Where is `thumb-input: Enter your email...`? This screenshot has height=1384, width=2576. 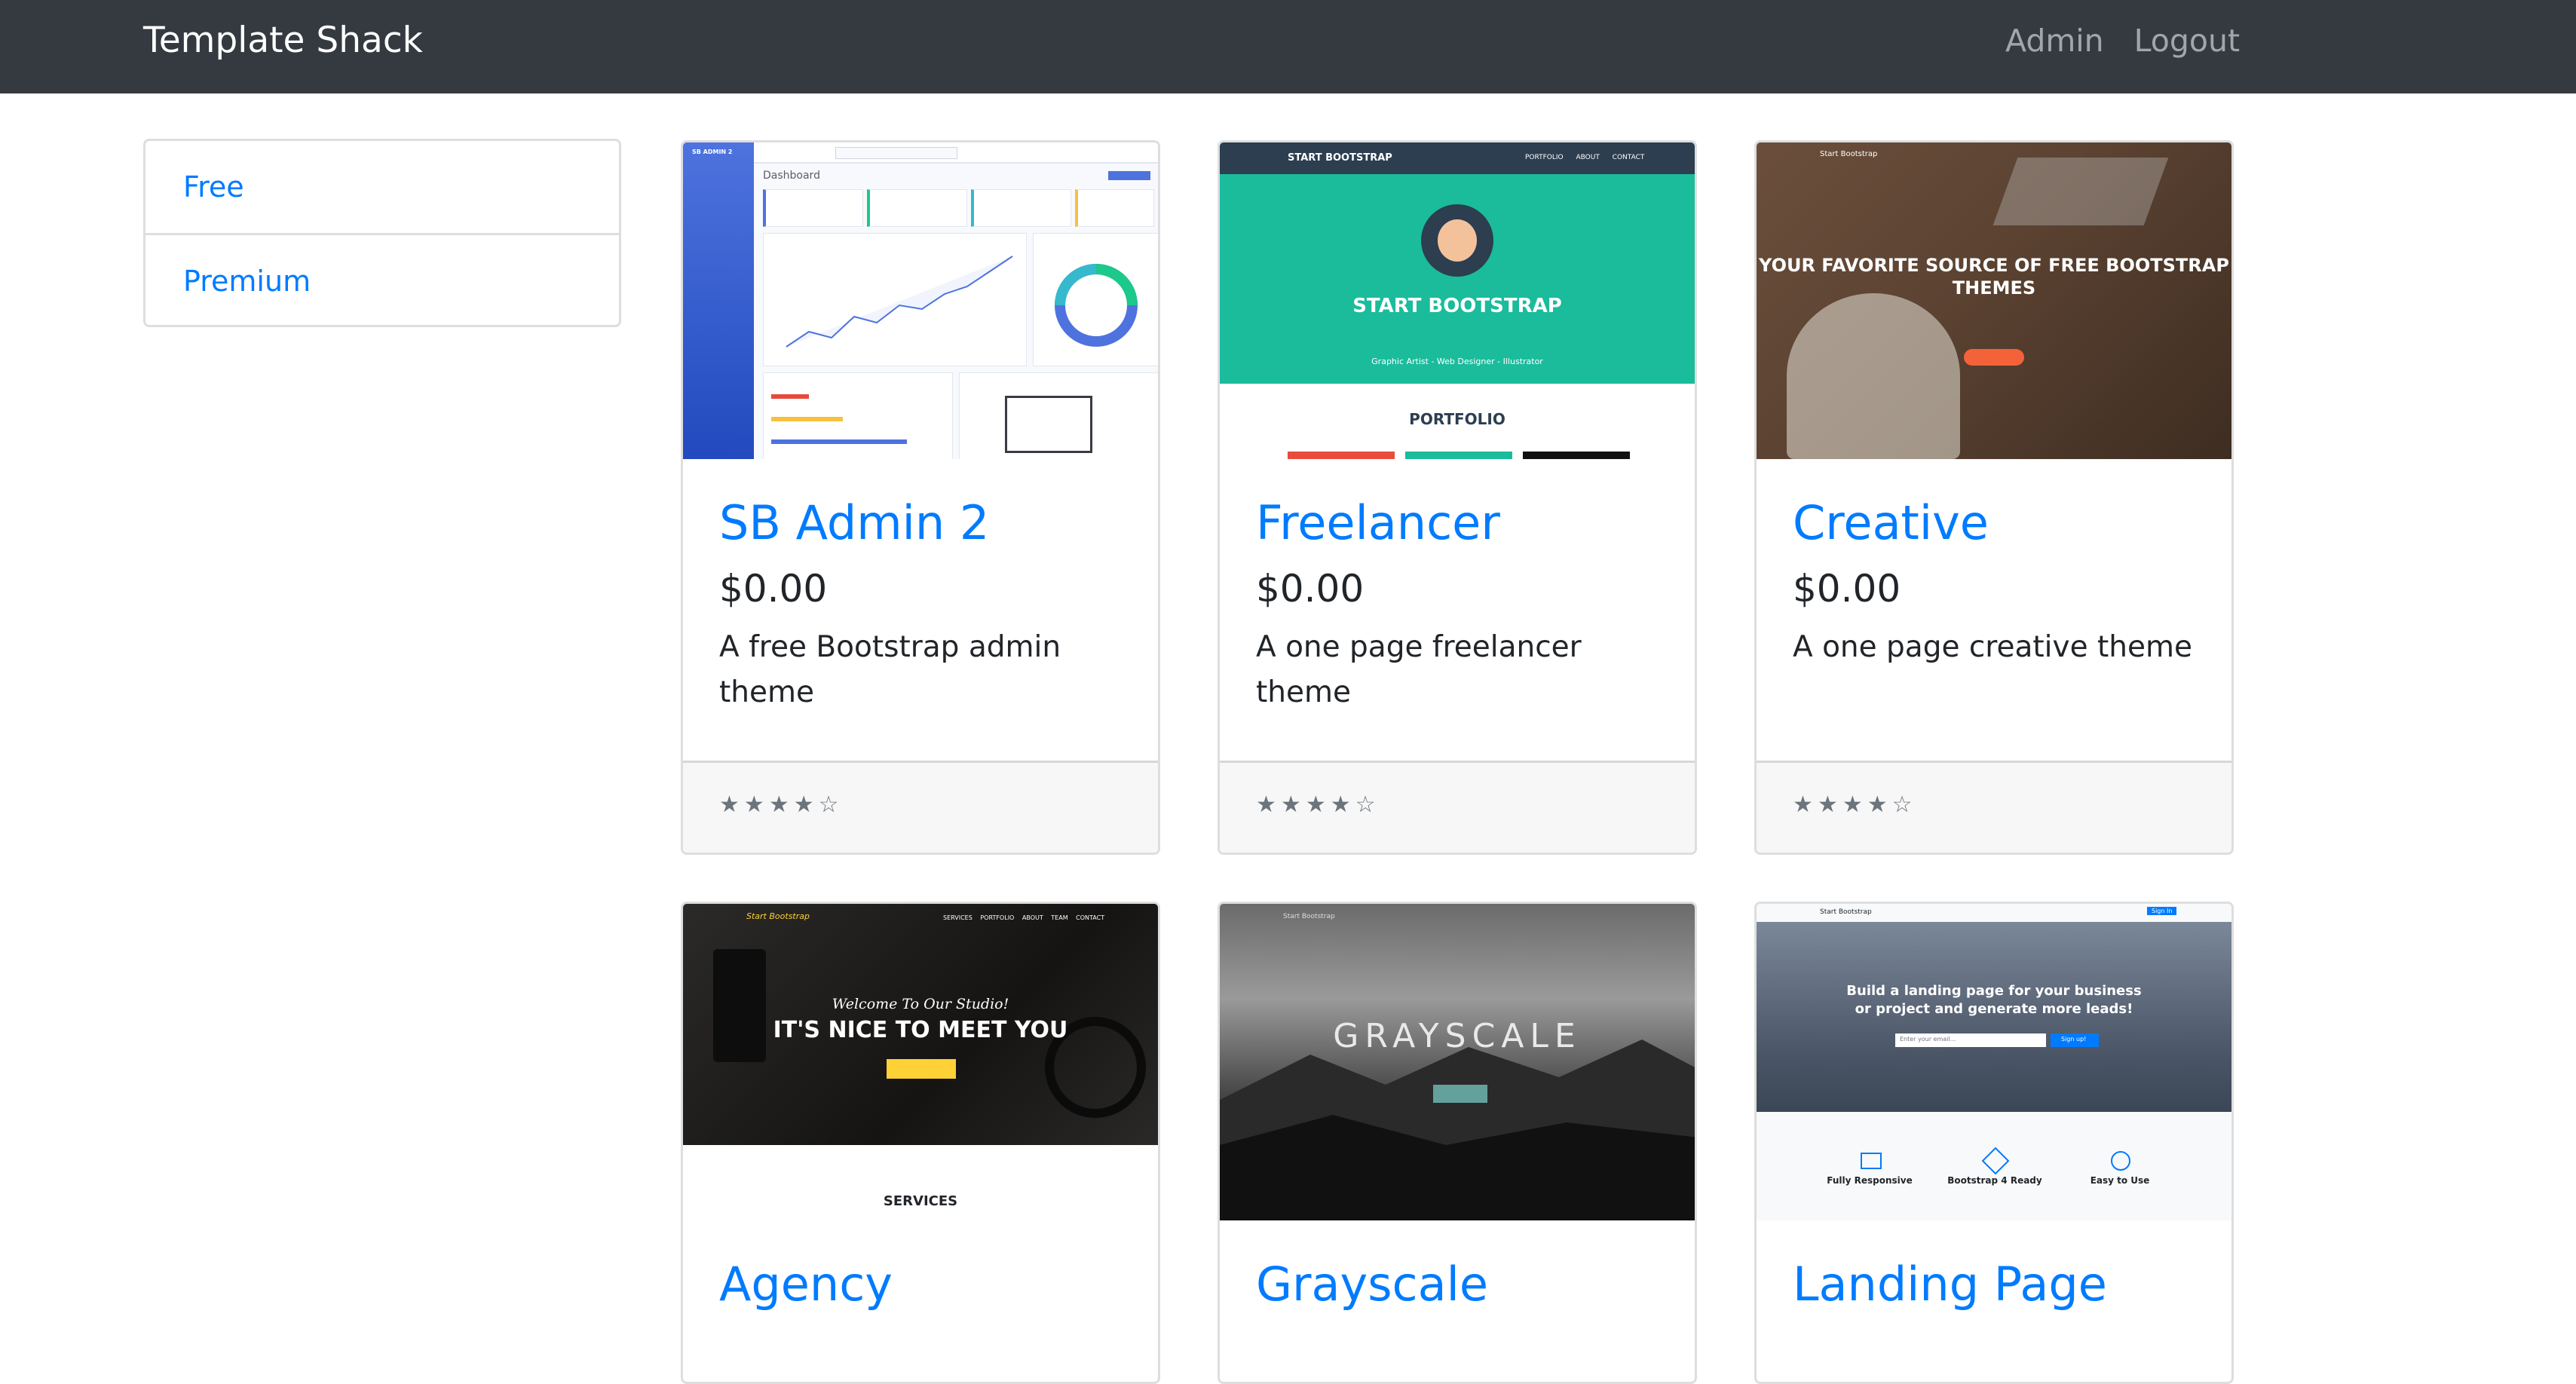
thumb-input: Enter your email... is located at coordinates (1970, 1040).